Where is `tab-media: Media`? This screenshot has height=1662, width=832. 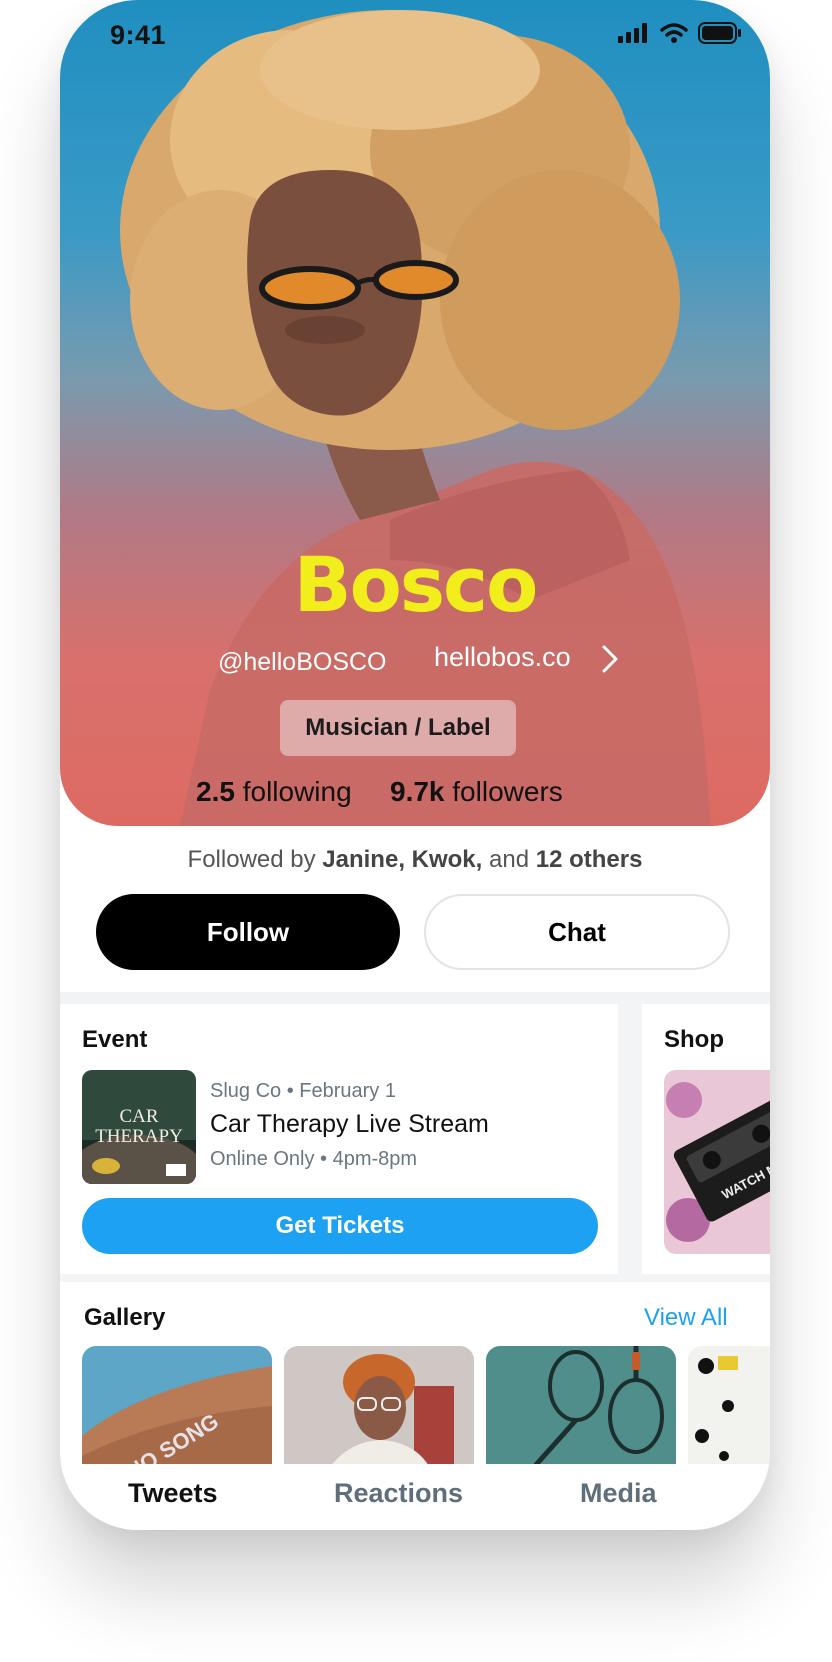 tab-media: Media is located at coordinates (618, 1493).